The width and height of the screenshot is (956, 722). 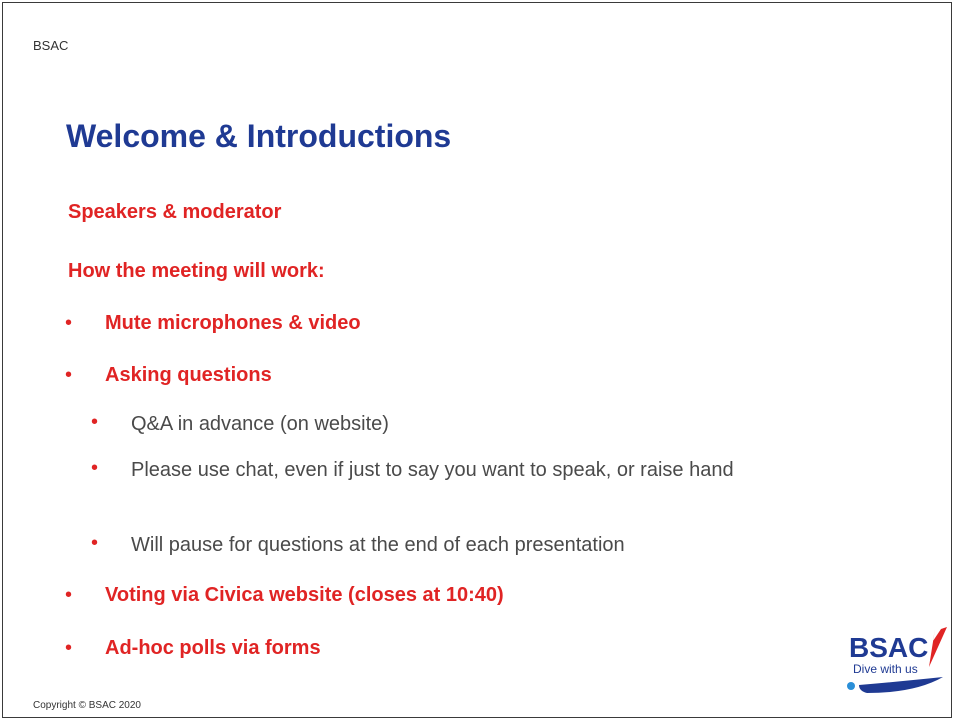 What do you see at coordinates (213, 648) in the screenshot?
I see `bullet-text: Ad-hoc polls via forms` at bounding box center [213, 648].